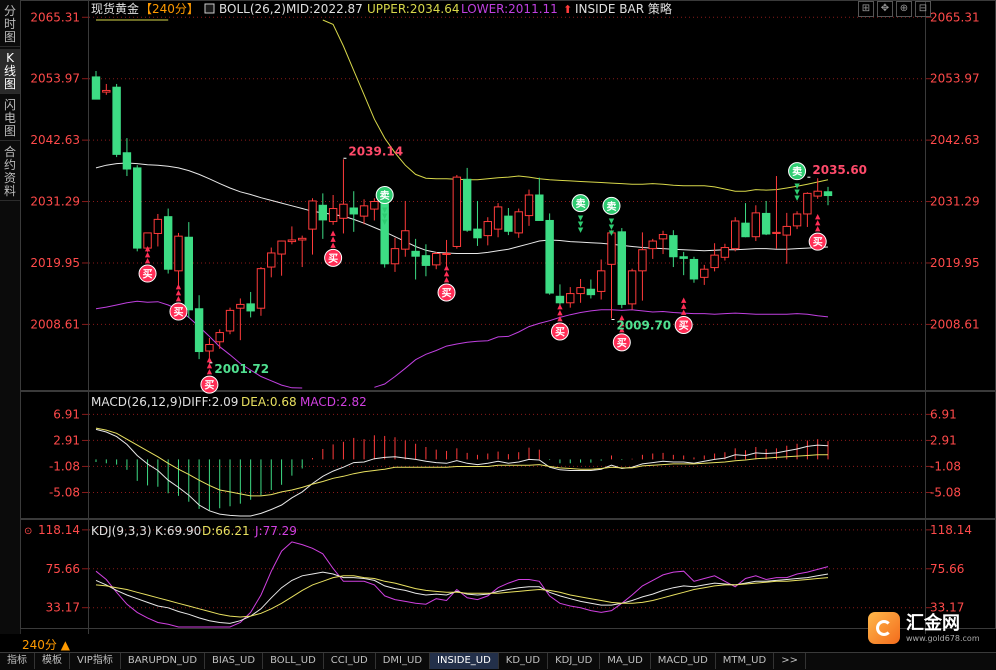 The height and width of the screenshot is (670, 996). I want to click on boll-indicator-icon, so click(209, 8).